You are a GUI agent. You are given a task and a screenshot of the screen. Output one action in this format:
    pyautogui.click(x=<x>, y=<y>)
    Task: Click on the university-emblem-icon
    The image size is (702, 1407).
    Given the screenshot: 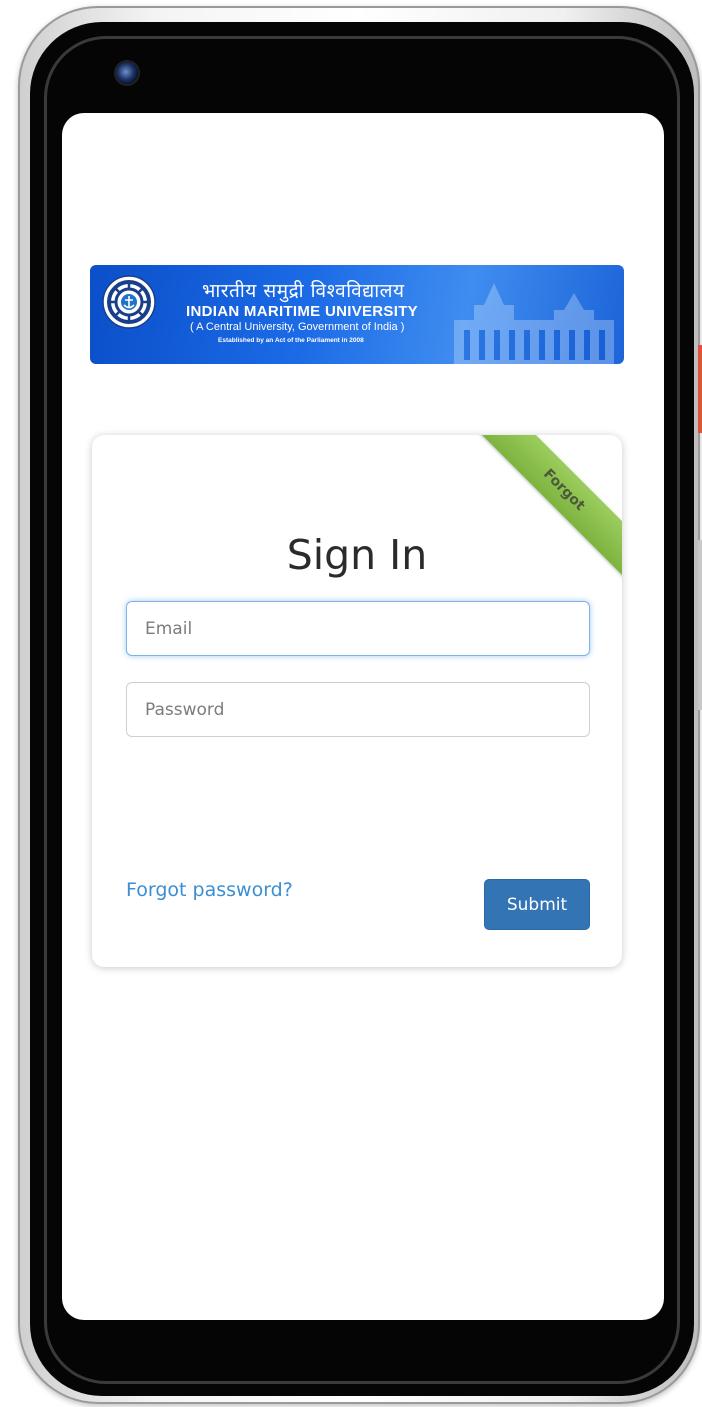 What is the action you would take?
    pyautogui.click(x=129, y=302)
    